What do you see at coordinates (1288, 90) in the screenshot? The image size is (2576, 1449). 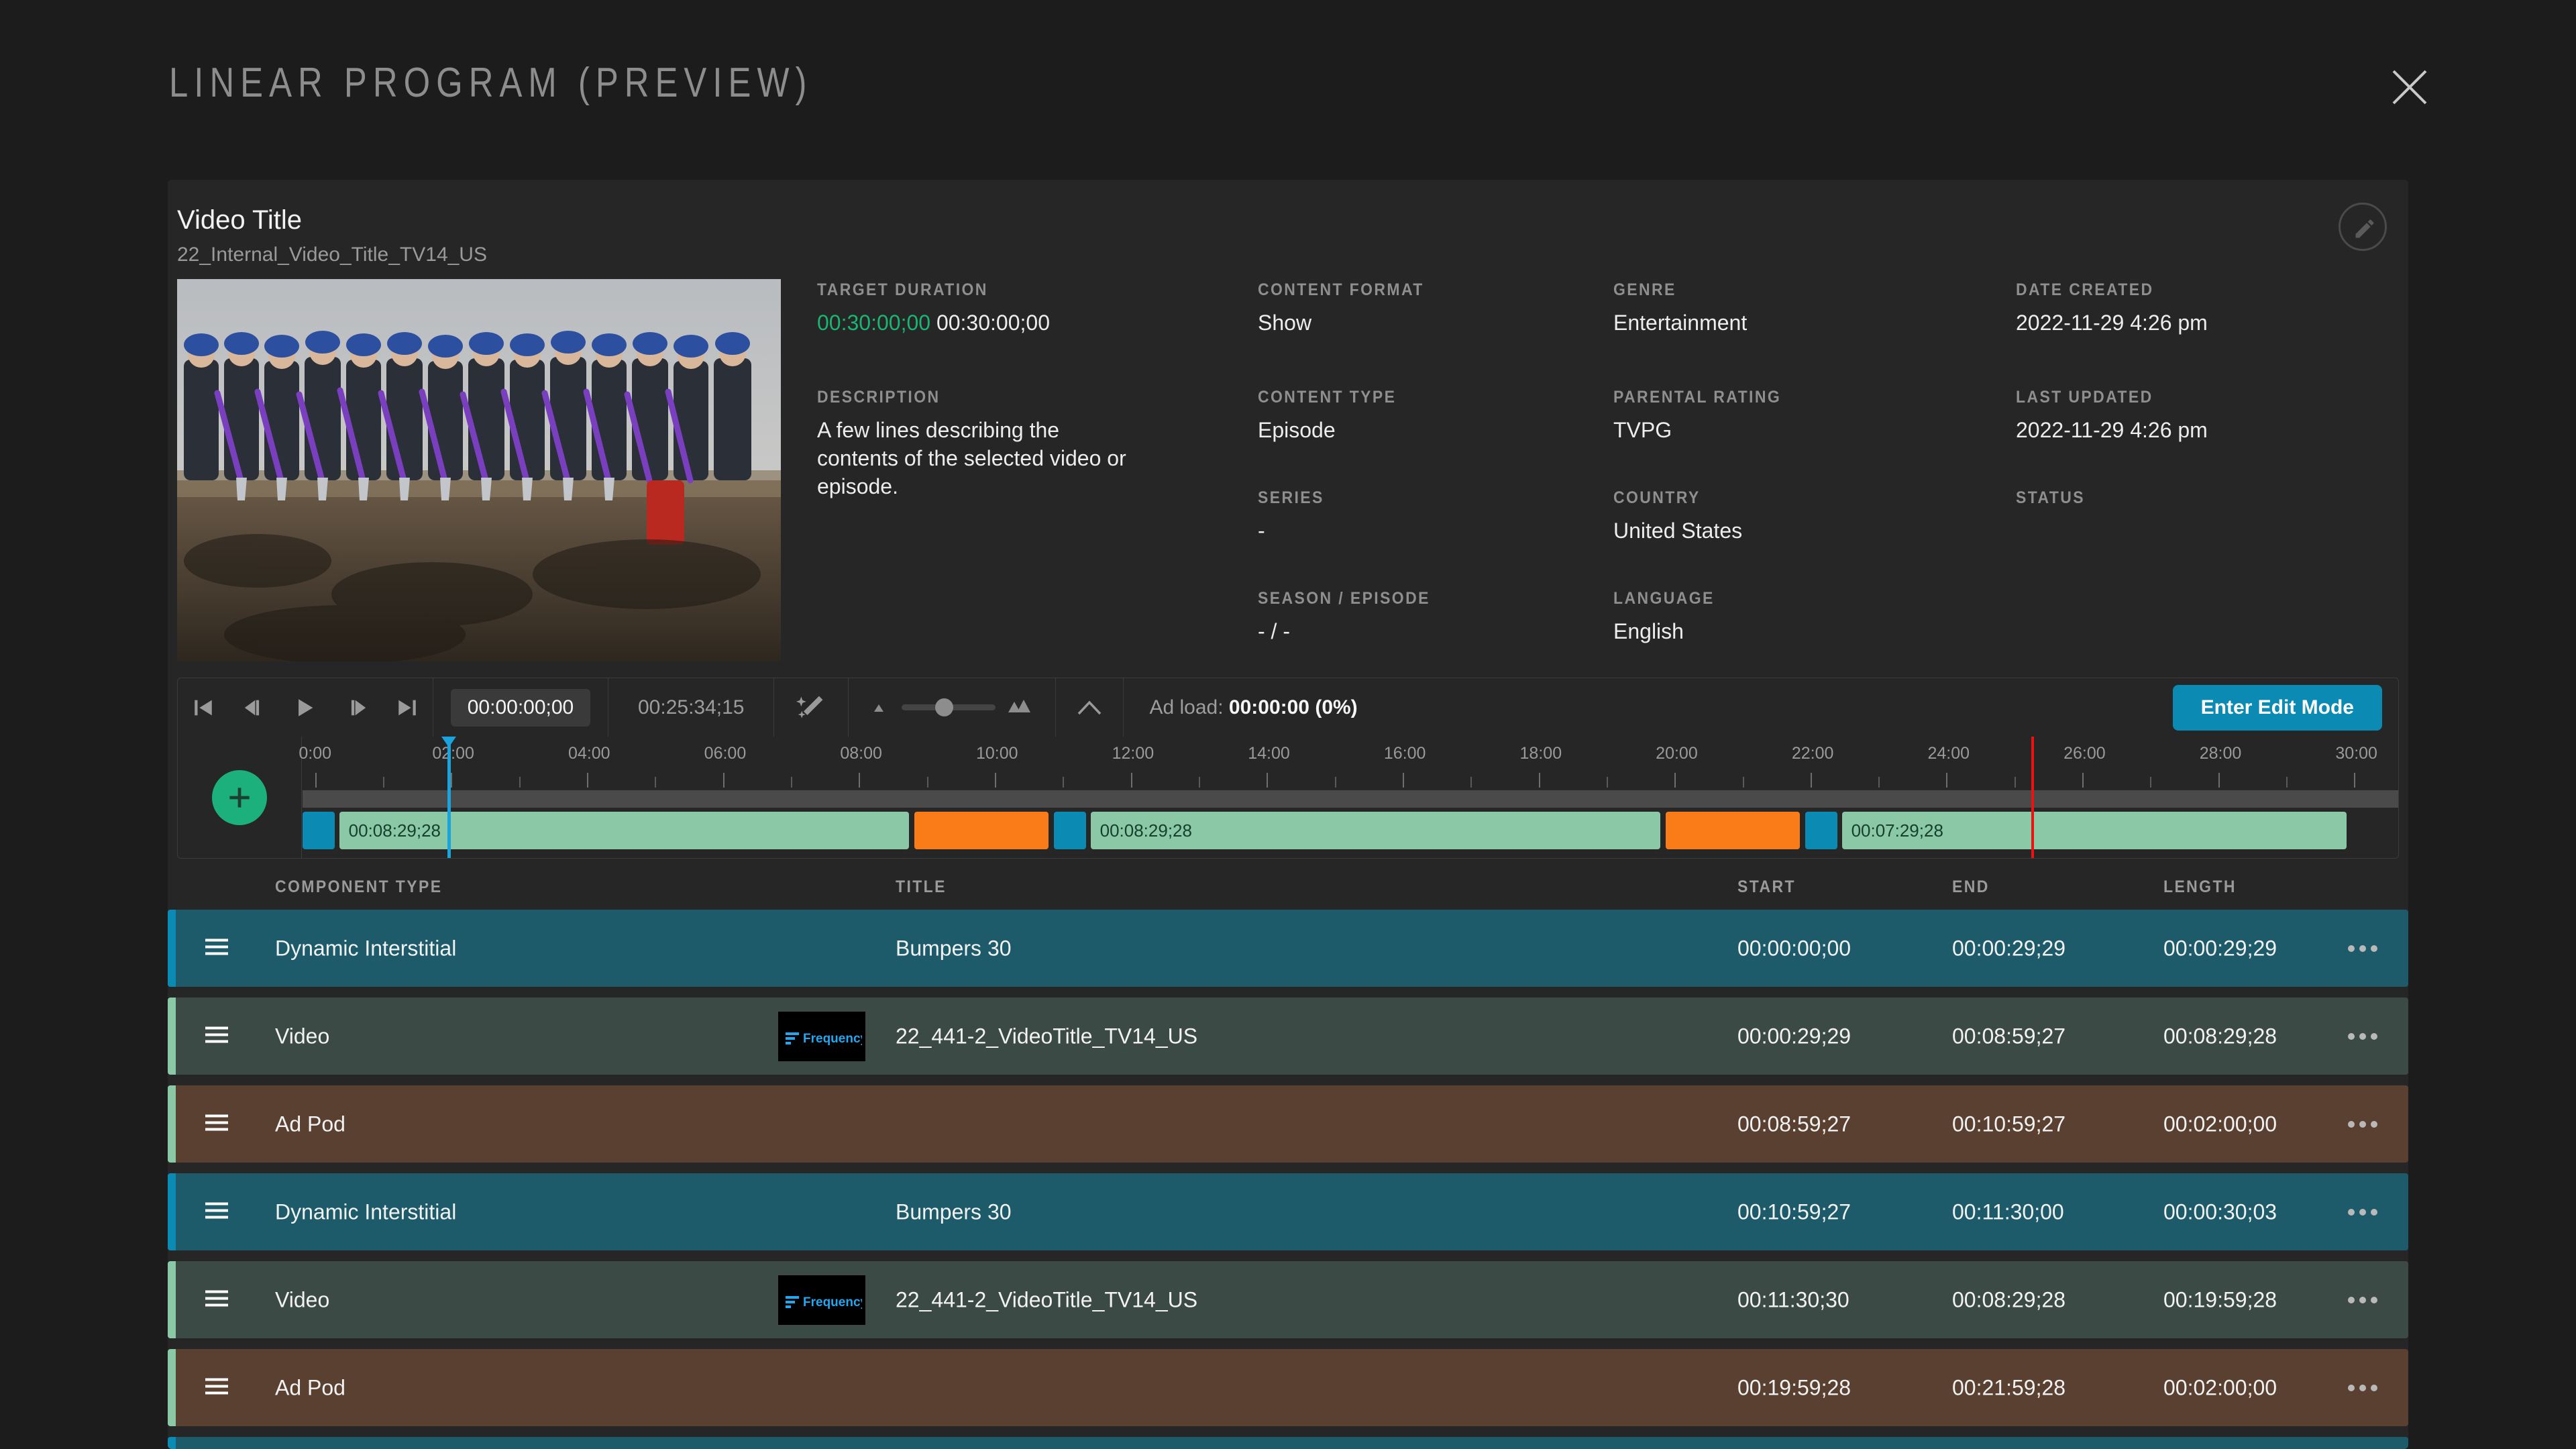 I see `modal-header: LINEAR PROGRAM (PREVIEW)` at bounding box center [1288, 90].